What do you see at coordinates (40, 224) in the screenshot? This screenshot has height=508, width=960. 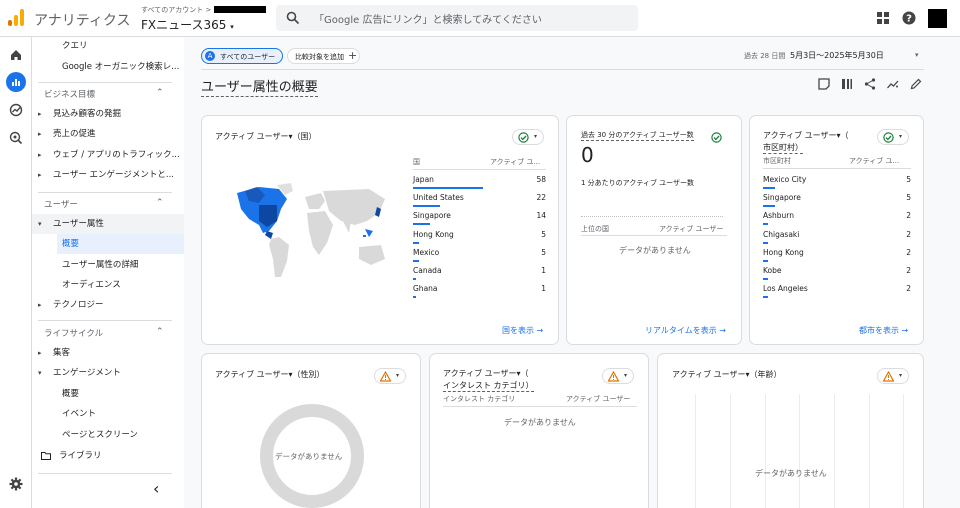 I see `collapse-arrow-icon: ▾` at bounding box center [40, 224].